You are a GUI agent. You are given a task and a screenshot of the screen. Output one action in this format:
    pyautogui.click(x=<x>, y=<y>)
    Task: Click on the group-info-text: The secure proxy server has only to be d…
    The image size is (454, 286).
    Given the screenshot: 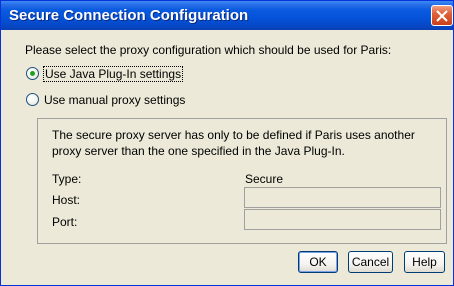 What is the action you would take?
    pyautogui.click(x=233, y=143)
    